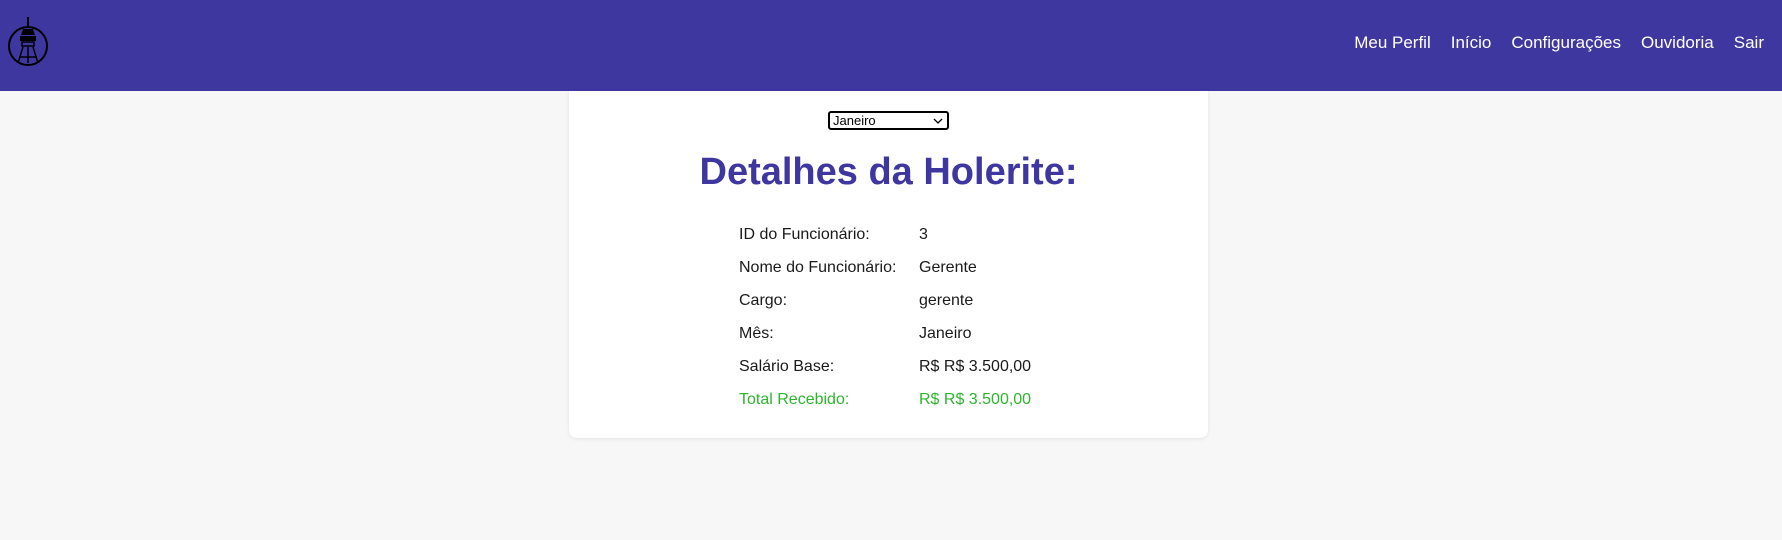 This screenshot has width=1782, height=540. I want to click on nav-link-configuracoes: Configurações, so click(1566, 43).